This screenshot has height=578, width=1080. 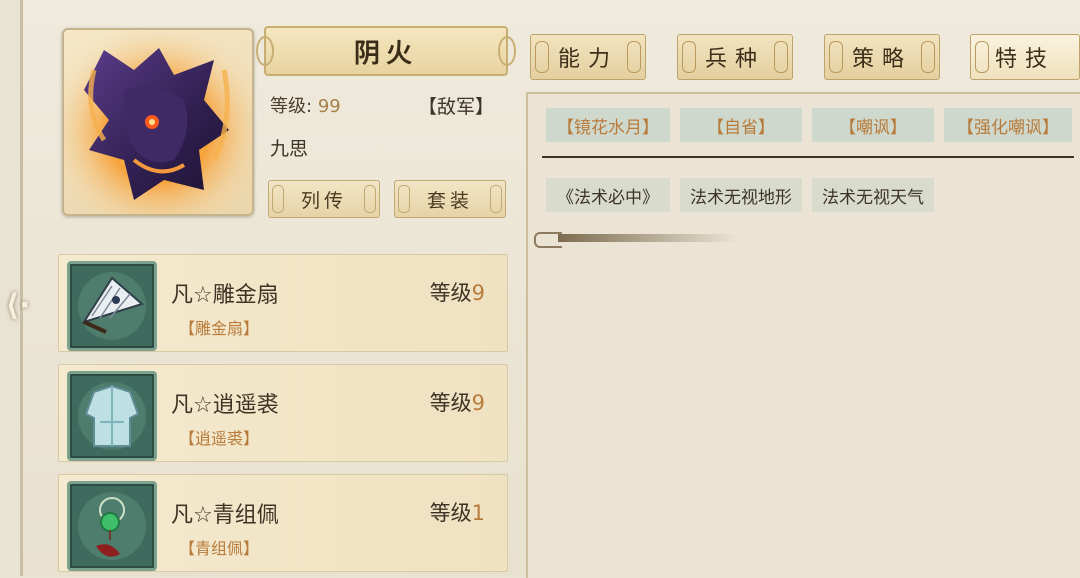 What do you see at coordinates (112, 526) in the screenshot?
I see `jade-pendant-icon` at bounding box center [112, 526].